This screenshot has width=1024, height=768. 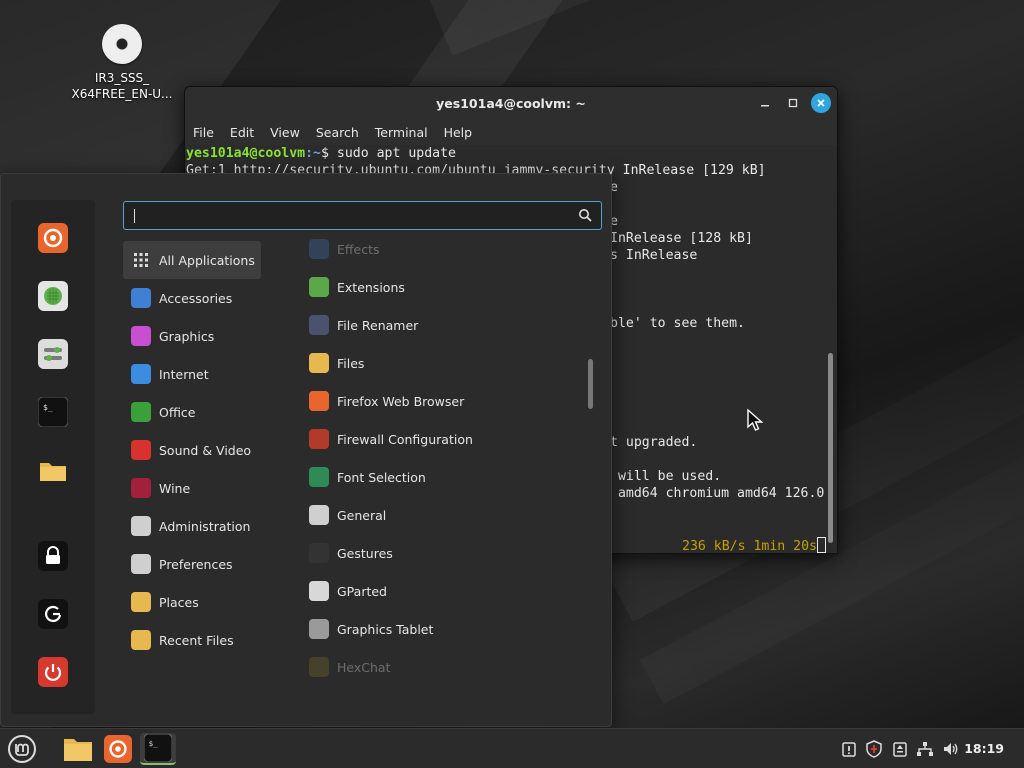 What do you see at coordinates (351, 363) in the screenshot?
I see `app-label: Files` at bounding box center [351, 363].